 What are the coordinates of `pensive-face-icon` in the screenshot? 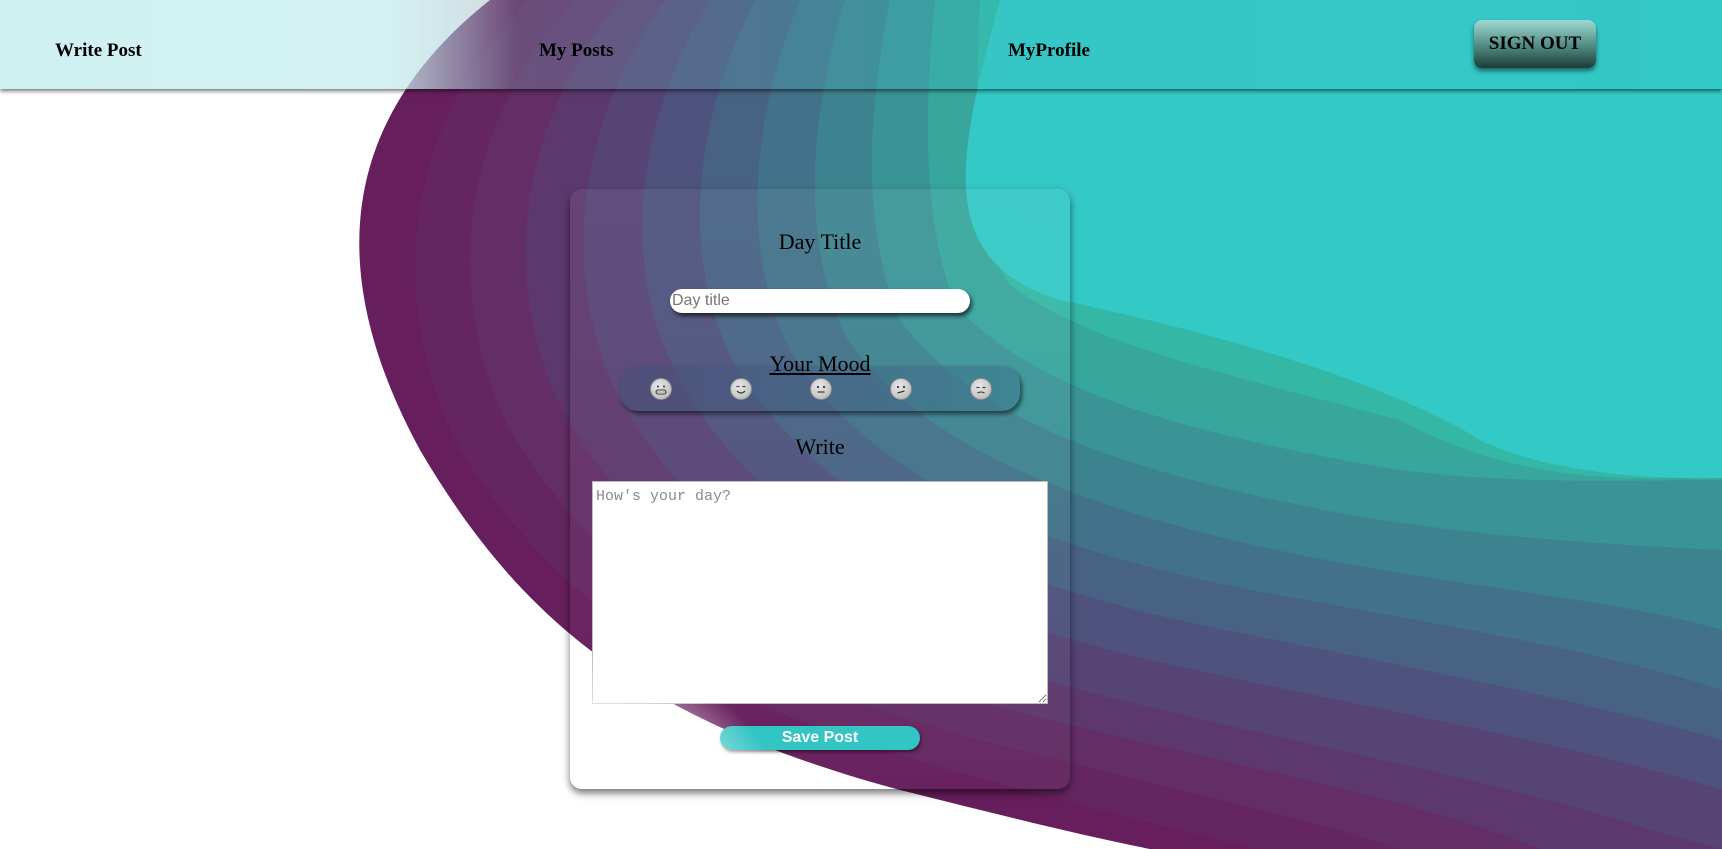 It's located at (981, 389).